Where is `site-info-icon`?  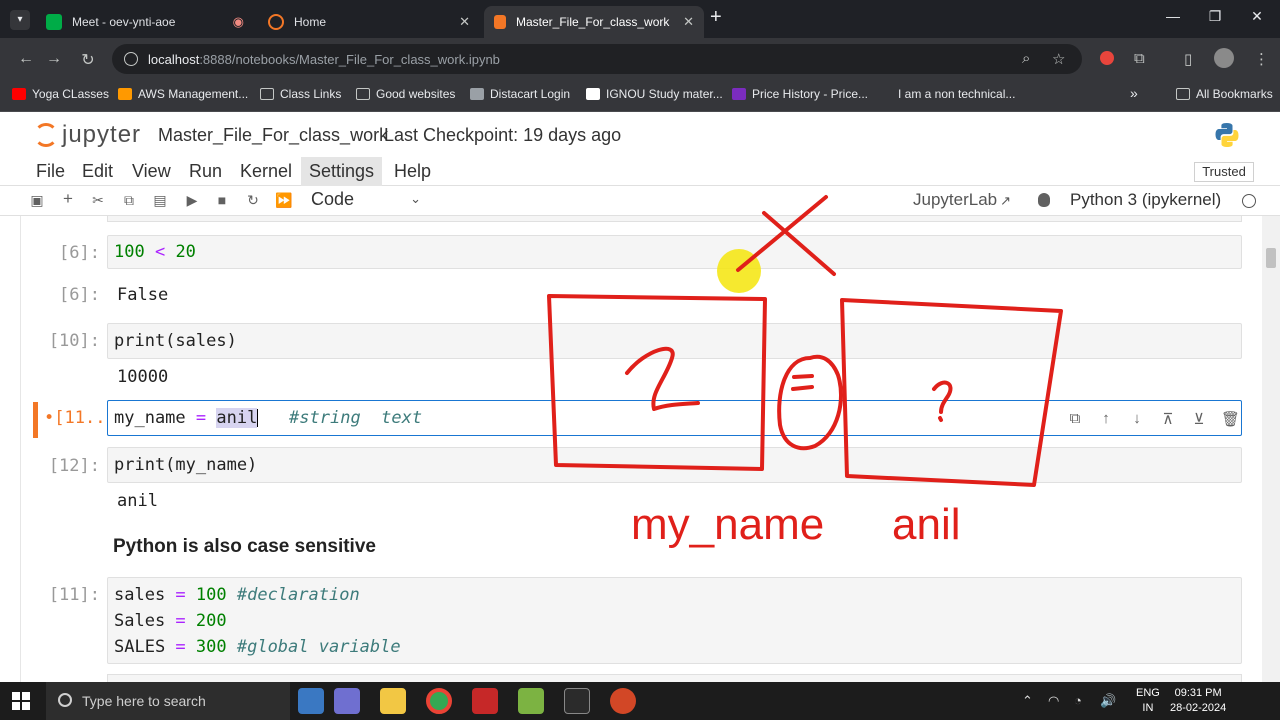 site-info-icon is located at coordinates (131, 59).